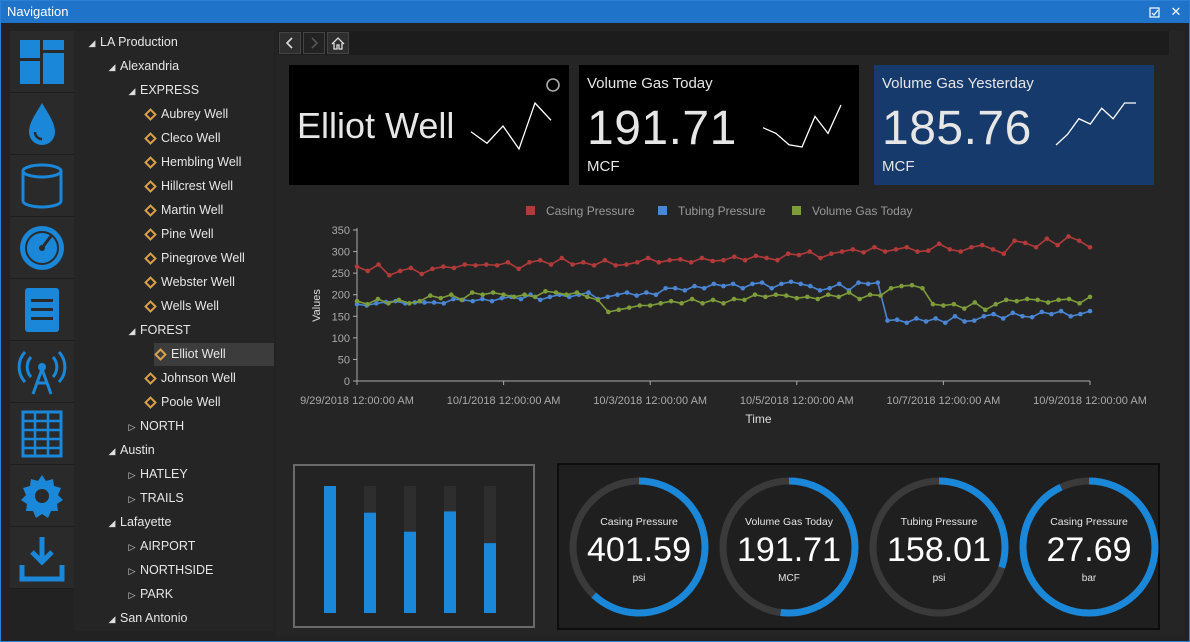 The image size is (1190, 642). I want to click on tree-item: ▷ NORTHSIDE, so click(174, 570).